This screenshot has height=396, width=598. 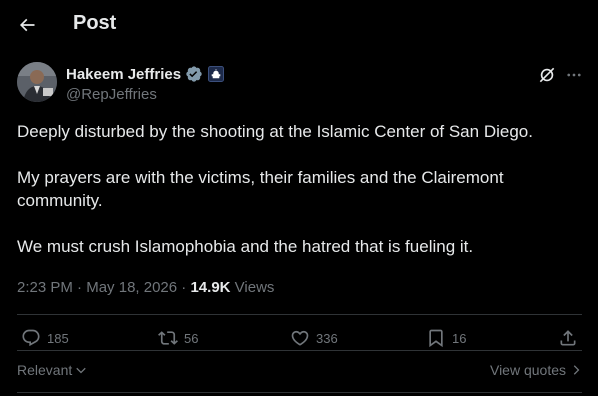 I want to click on post-time: 2:23 PM, so click(x=45, y=287).